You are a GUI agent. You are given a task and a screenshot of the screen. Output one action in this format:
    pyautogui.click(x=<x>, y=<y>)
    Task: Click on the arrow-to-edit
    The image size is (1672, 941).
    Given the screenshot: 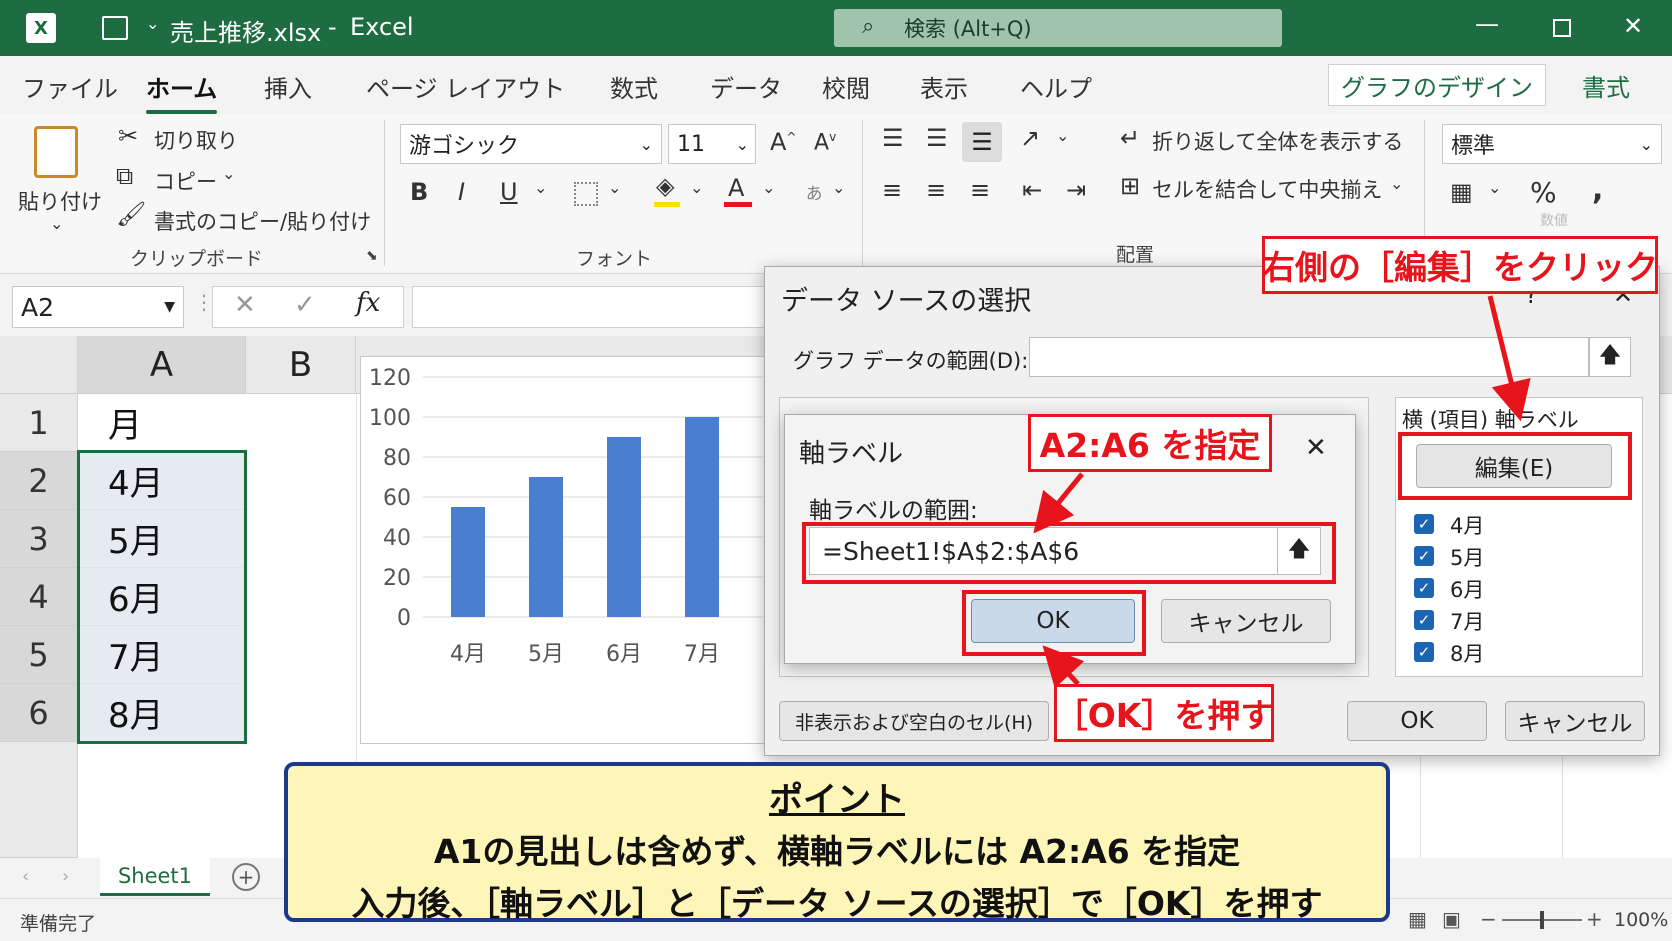 What is the action you would take?
    pyautogui.click(x=1509, y=358)
    